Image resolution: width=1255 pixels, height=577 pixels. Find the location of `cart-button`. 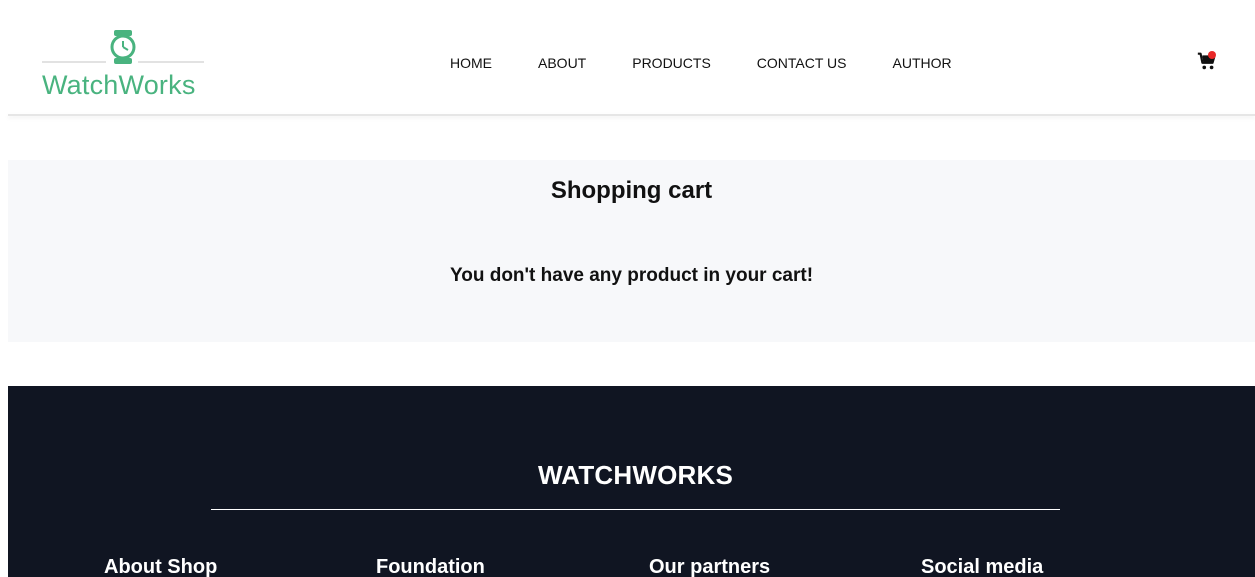

cart-button is located at coordinates (1207, 61).